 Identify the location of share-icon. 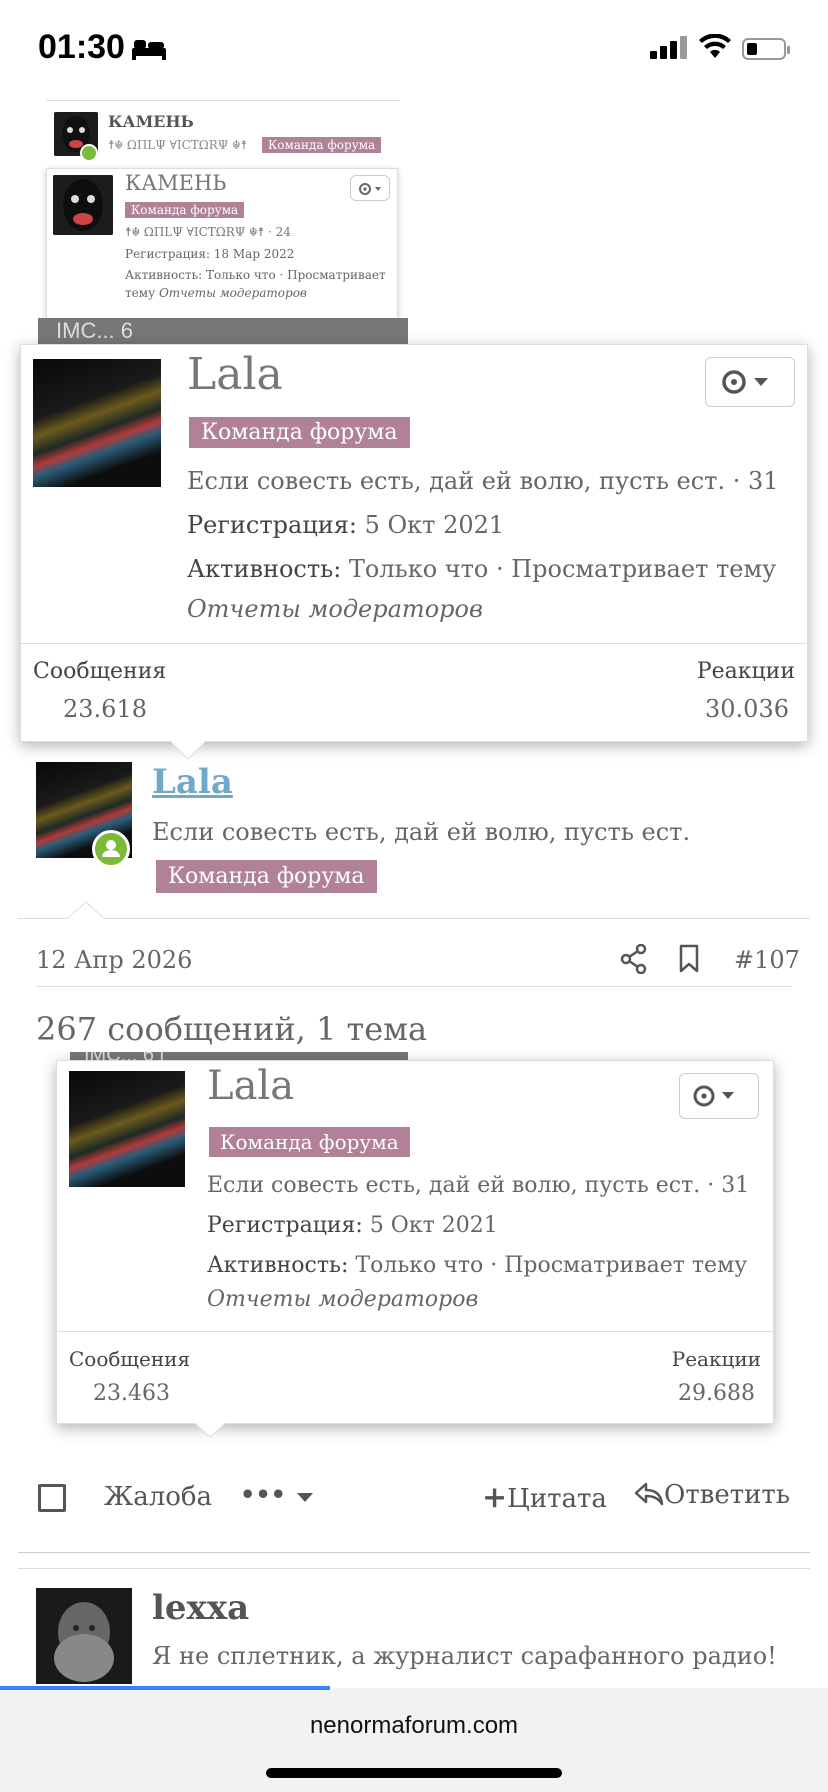
(634, 959).